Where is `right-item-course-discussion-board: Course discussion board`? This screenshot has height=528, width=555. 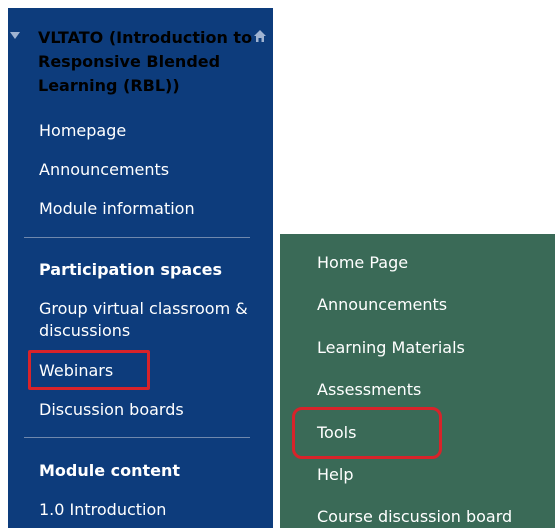
right-item-course-discussion-board: Course discussion board is located at coordinates (414, 516).